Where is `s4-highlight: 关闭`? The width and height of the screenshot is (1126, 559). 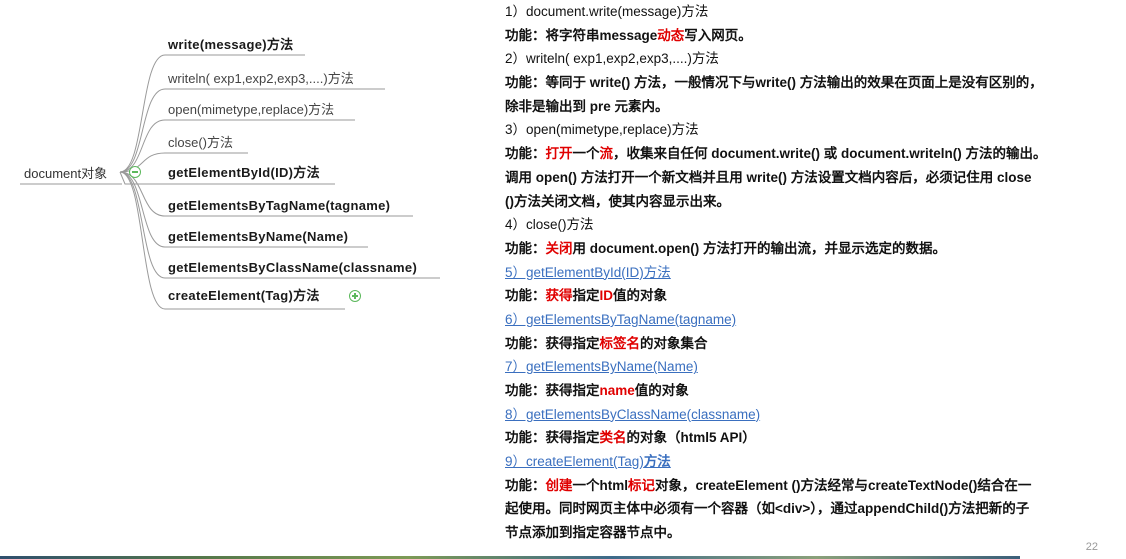
s4-highlight: 关闭 is located at coordinates (559, 248).